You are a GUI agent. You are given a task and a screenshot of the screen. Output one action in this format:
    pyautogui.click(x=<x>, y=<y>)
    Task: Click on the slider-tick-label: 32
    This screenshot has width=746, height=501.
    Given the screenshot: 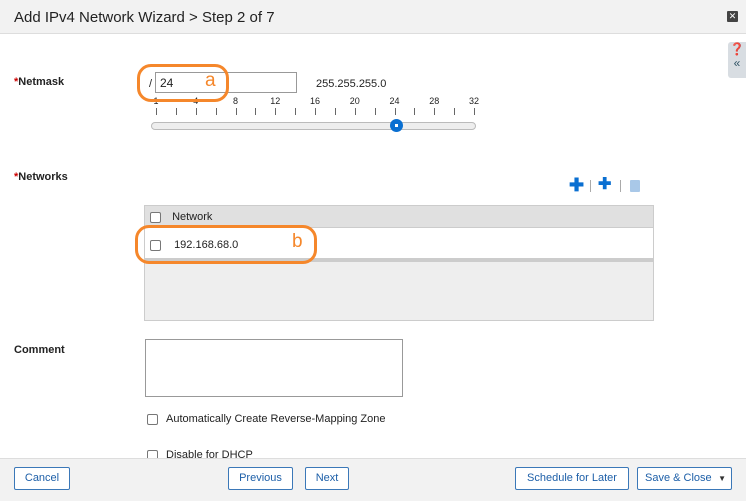 What is the action you would take?
    pyautogui.click(x=473, y=101)
    